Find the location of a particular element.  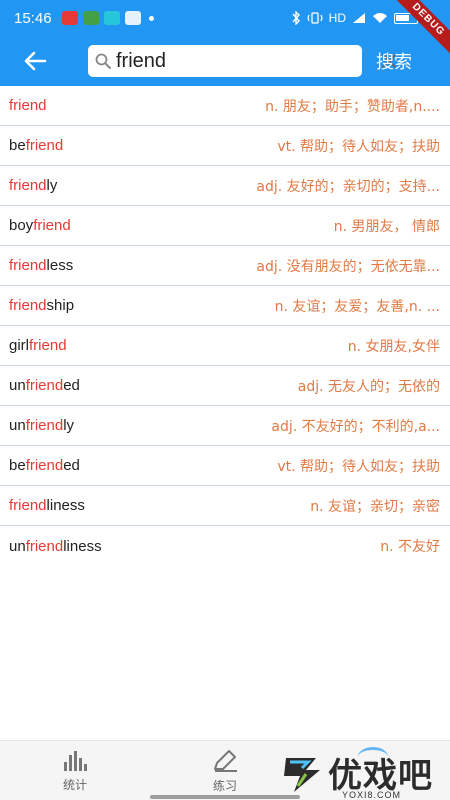

status-right: HD is located at coordinates (354, 18).